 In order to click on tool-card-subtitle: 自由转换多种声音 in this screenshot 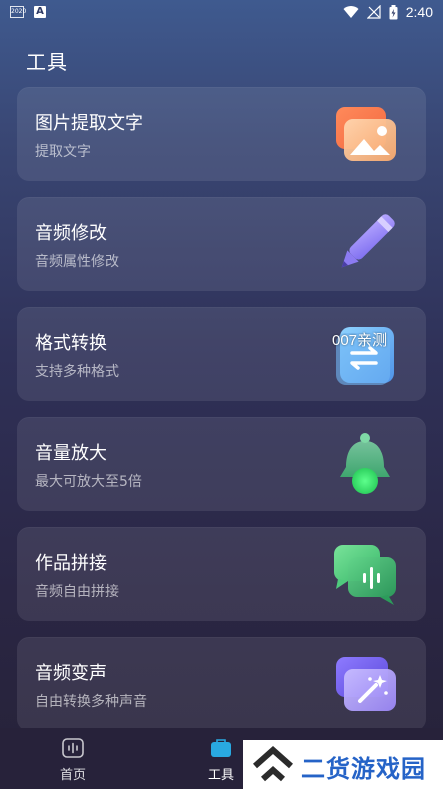, I will do `click(91, 702)`.